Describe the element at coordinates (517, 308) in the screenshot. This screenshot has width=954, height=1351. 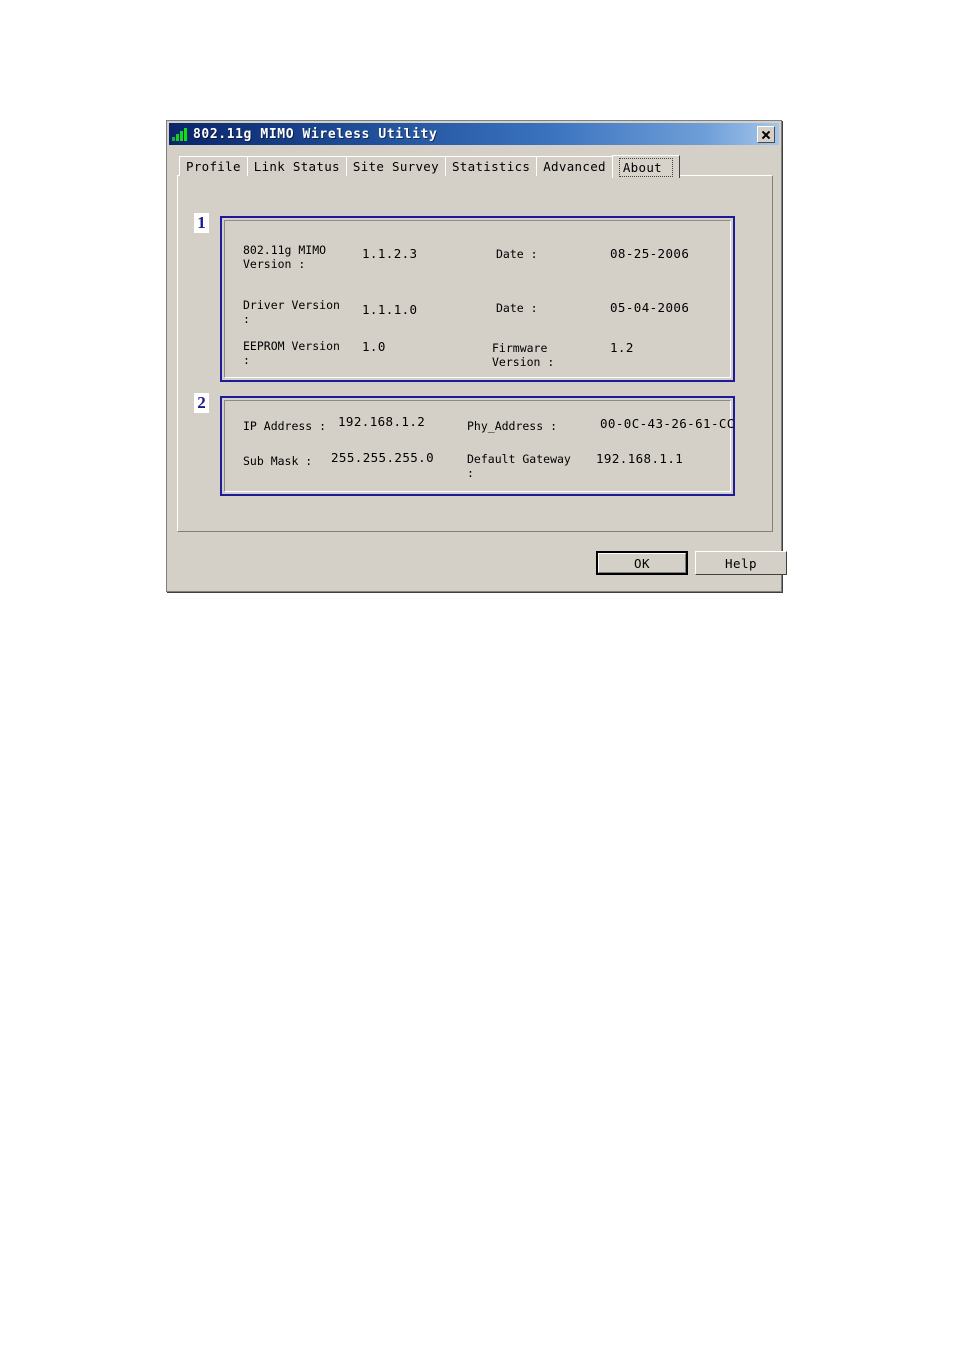
I see `driver-date-label: Date :` at that location.